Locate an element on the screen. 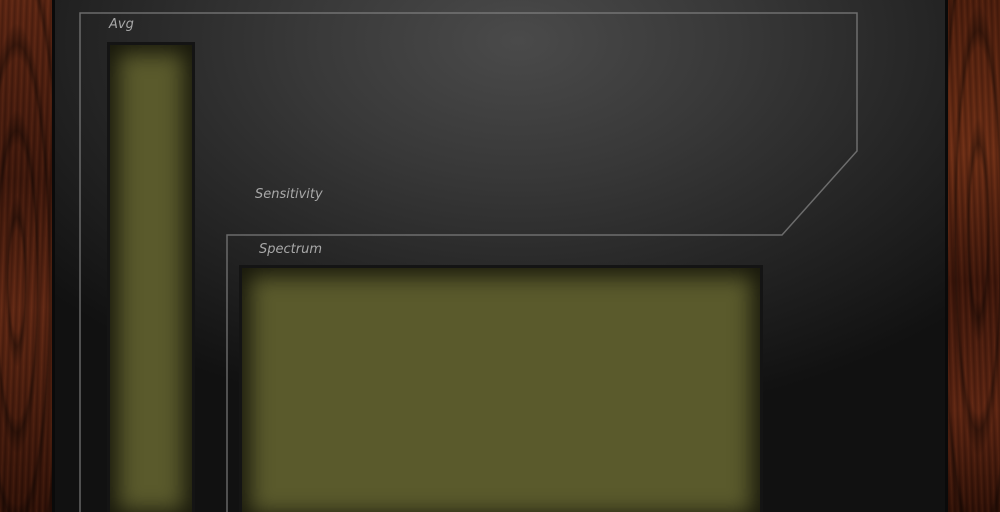 This screenshot has height=512, width=1000. wood-side-panel-left is located at coordinates (28, 256).